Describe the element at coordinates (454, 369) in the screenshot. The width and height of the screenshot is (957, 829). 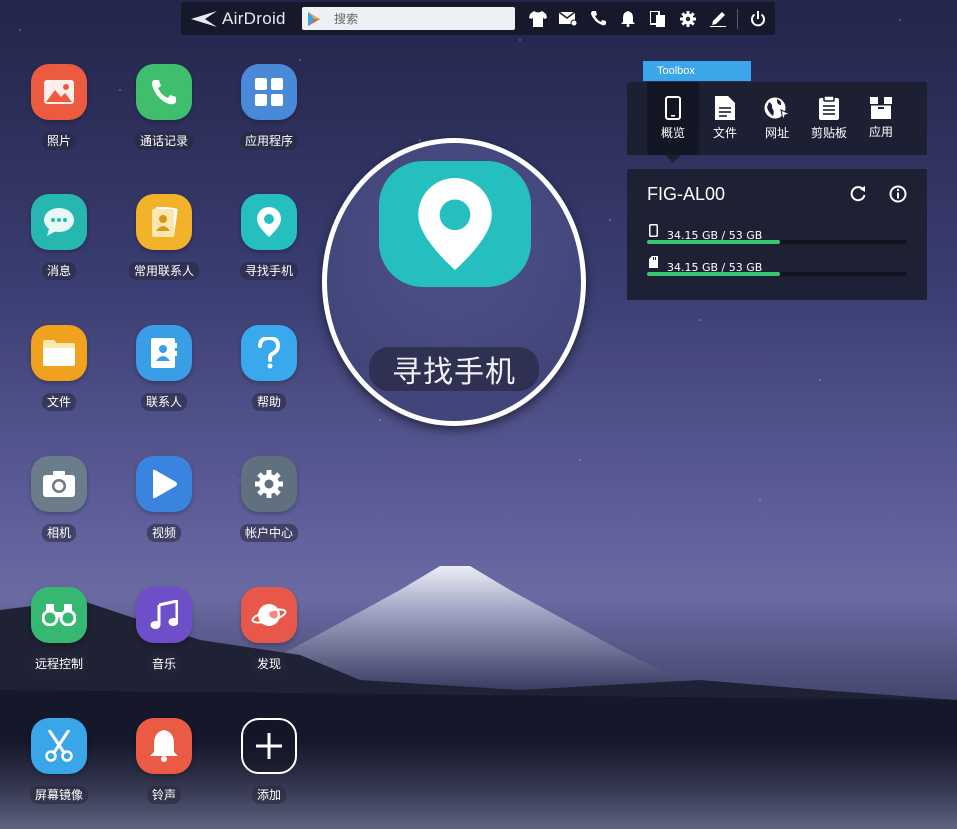
I see `magnifier-label: 寻找手机` at that location.